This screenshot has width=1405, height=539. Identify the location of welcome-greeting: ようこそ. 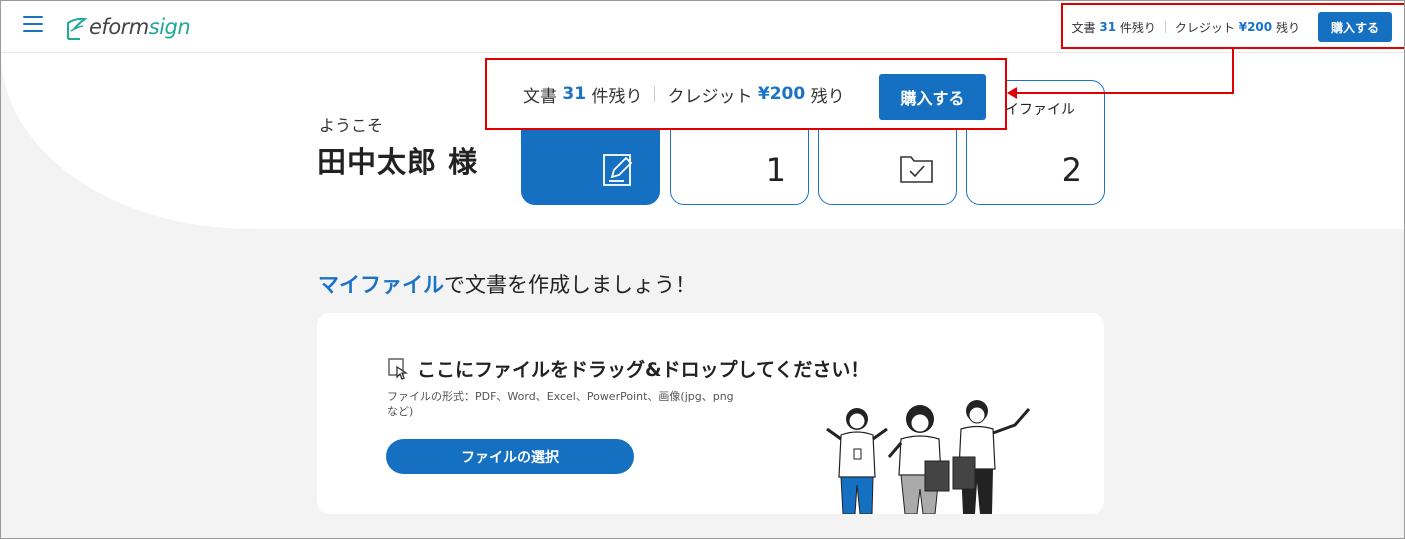
(351, 125).